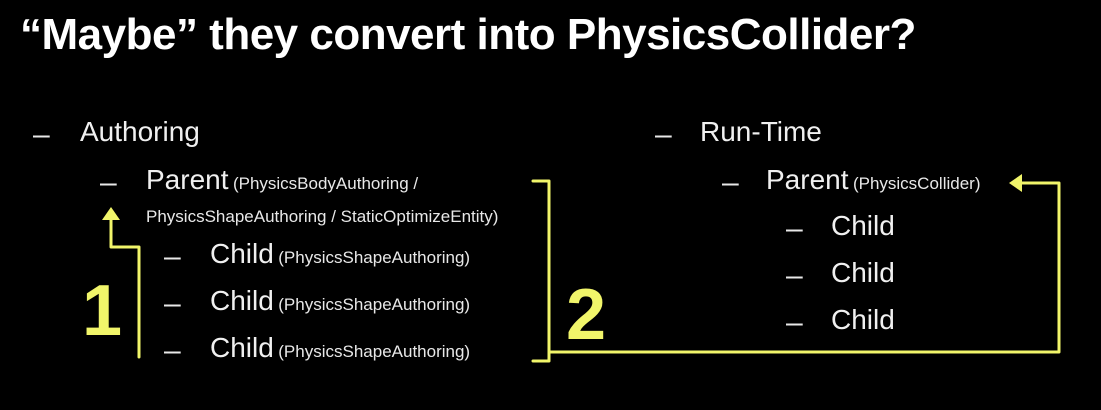 This screenshot has width=1101, height=410. I want to click on step1-arrowhead, so click(111, 213).